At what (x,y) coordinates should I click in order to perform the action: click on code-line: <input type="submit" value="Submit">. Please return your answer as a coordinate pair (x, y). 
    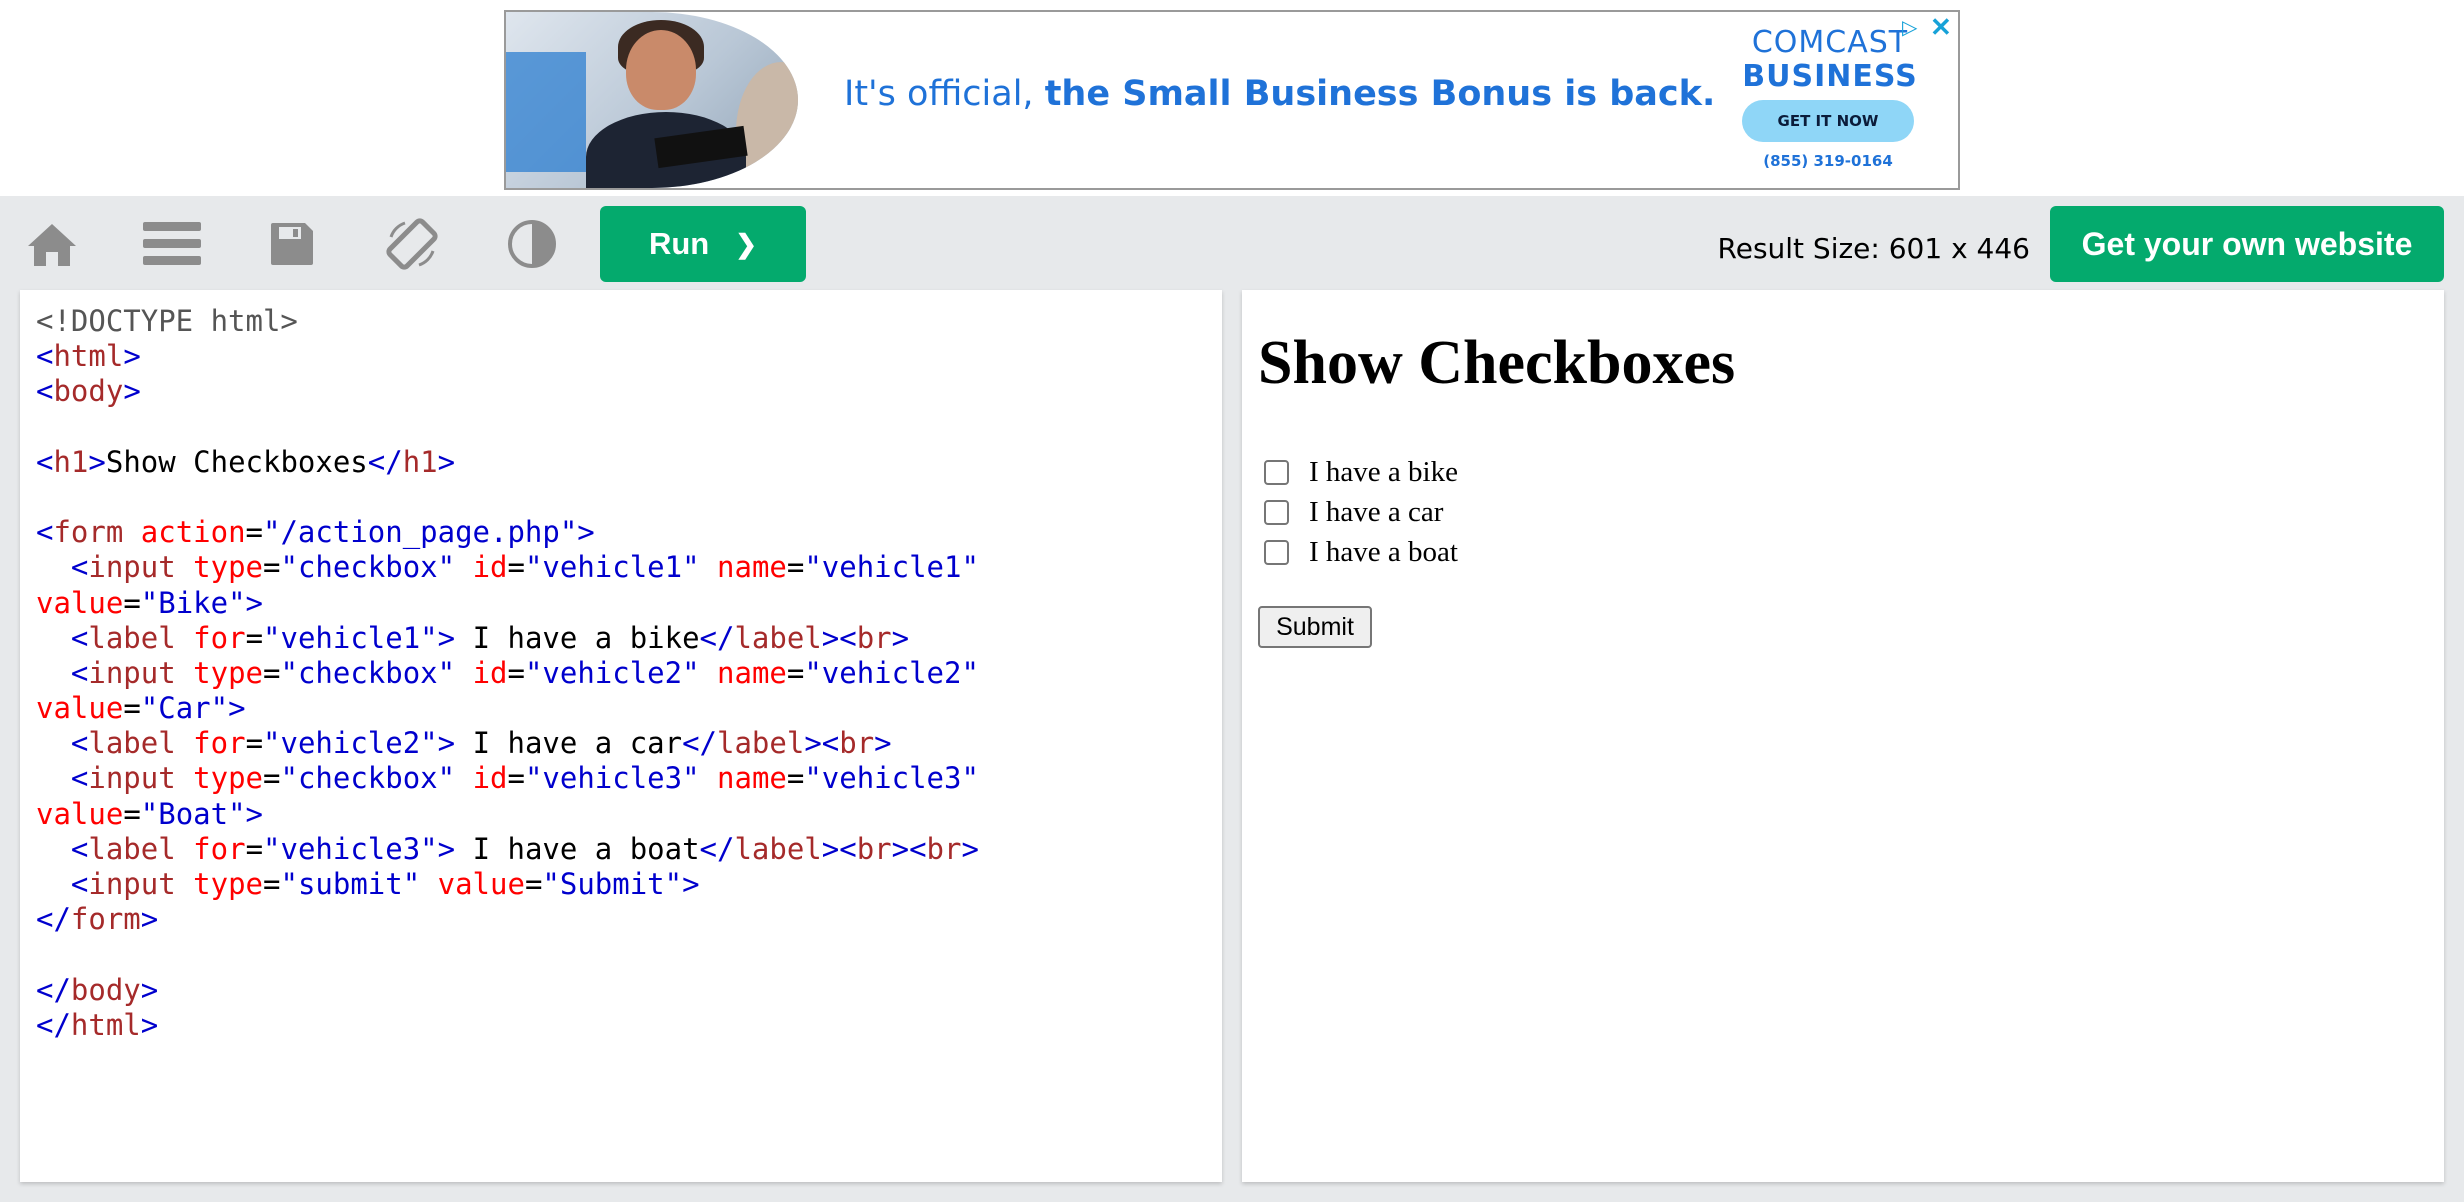
    Looking at the image, I should click on (507, 884).